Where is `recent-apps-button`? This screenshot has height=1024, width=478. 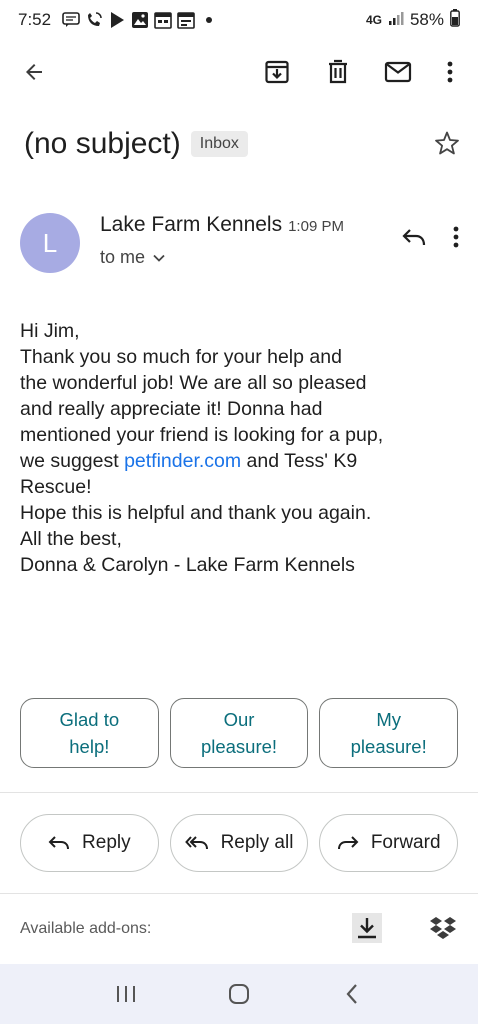 recent-apps-button is located at coordinates (126, 994).